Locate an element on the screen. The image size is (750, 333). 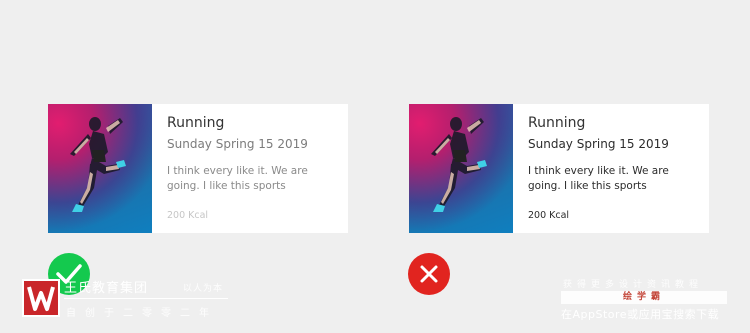
promo-app-box: 绘学霸 is located at coordinates (644, 297).